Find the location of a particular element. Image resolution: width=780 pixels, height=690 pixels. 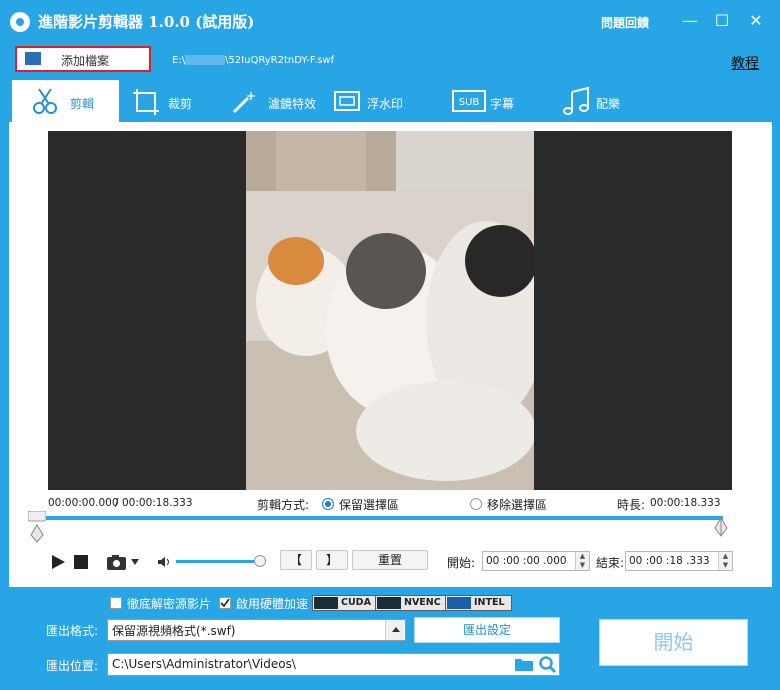

output-path-input: C:\Users\Administrator\Videos\ is located at coordinates (333, 664).